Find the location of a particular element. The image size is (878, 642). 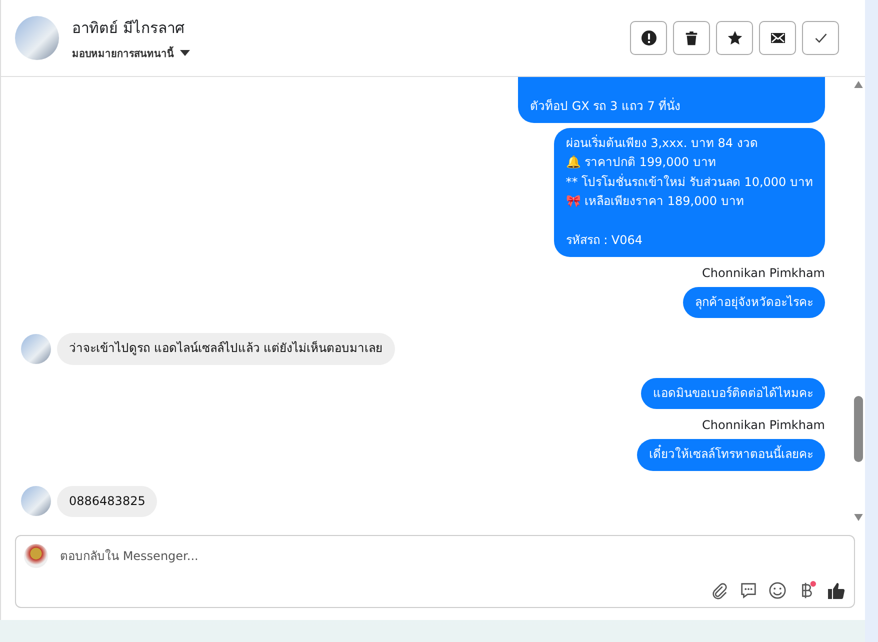

caret-icon is located at coordinates (185, 53).